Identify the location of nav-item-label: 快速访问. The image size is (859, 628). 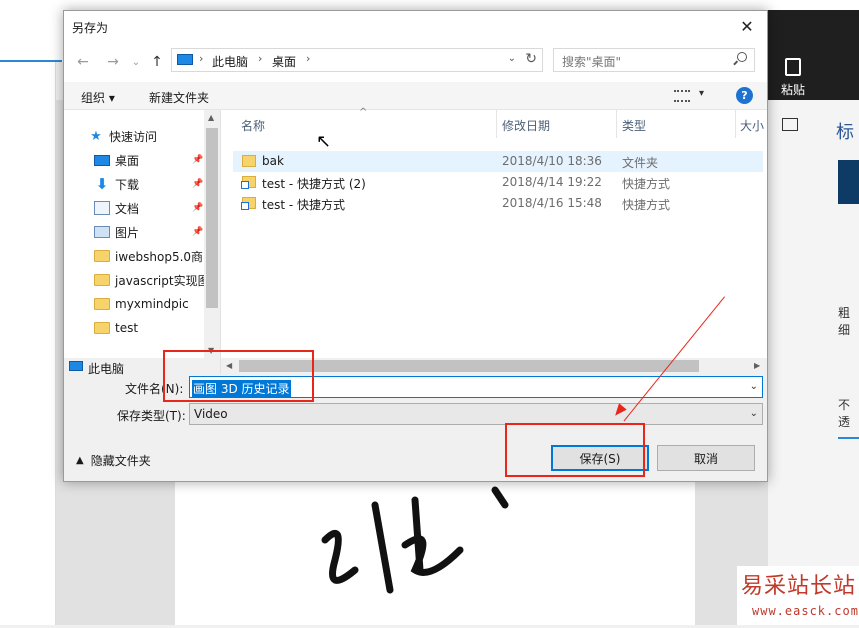
(133, 136).